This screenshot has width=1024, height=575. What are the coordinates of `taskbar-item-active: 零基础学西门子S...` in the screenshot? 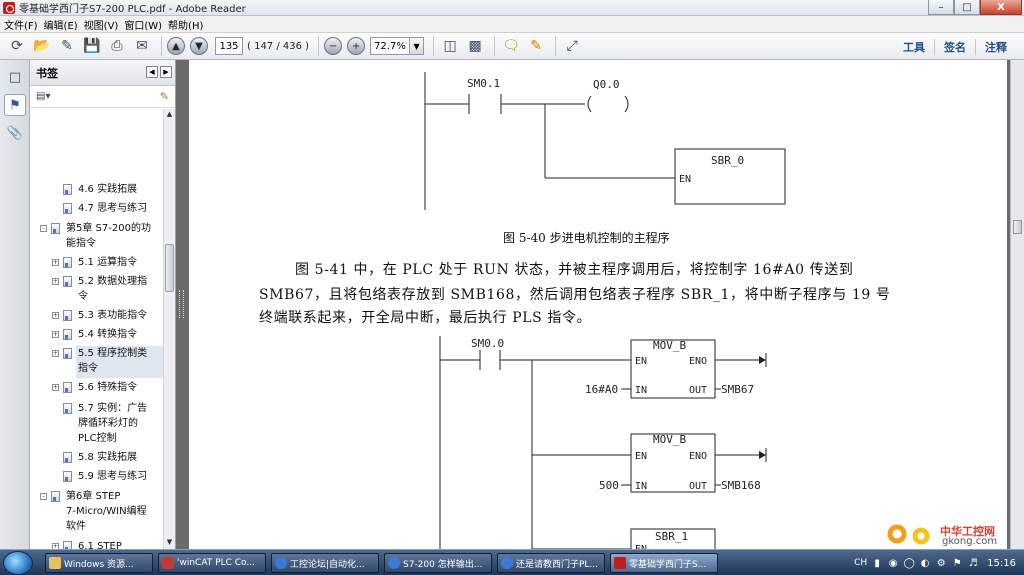 It's located at (664, 563).